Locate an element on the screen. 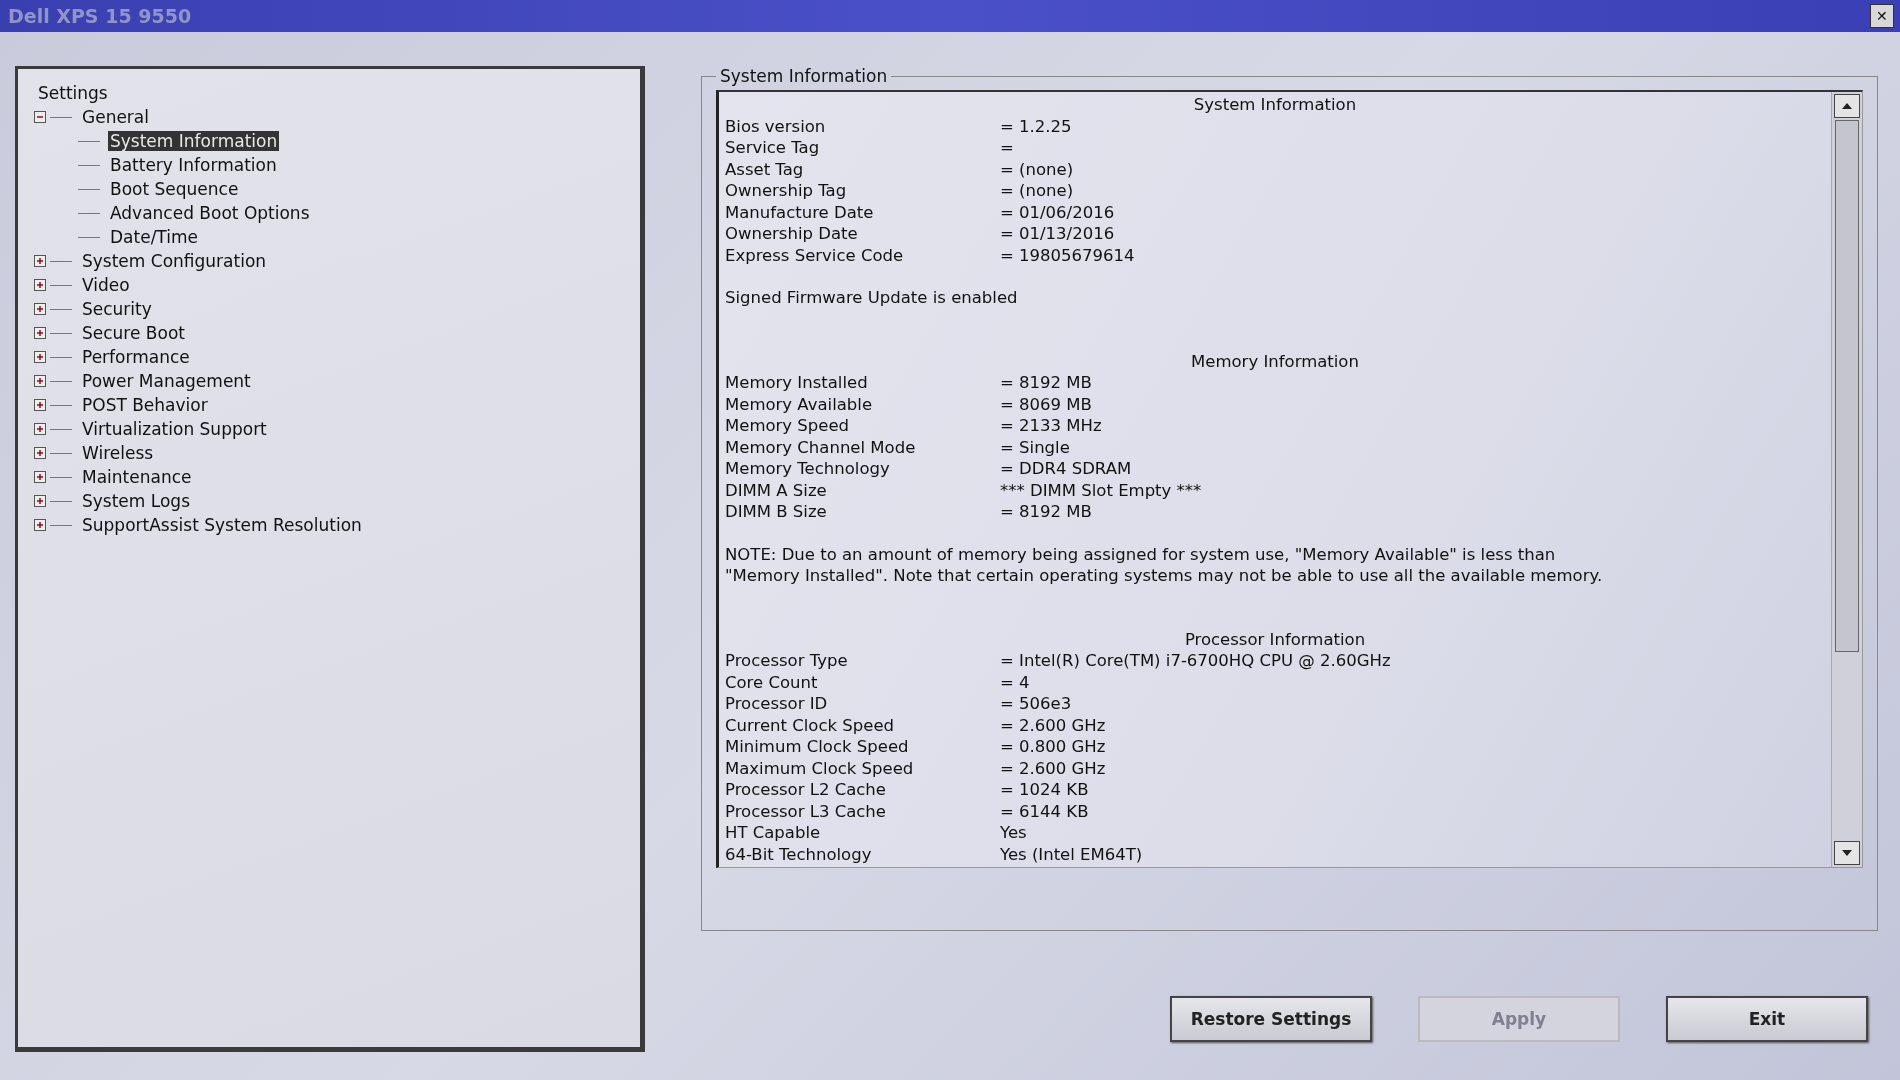  info-label: Service Tag is located at coordinates (773, 148).